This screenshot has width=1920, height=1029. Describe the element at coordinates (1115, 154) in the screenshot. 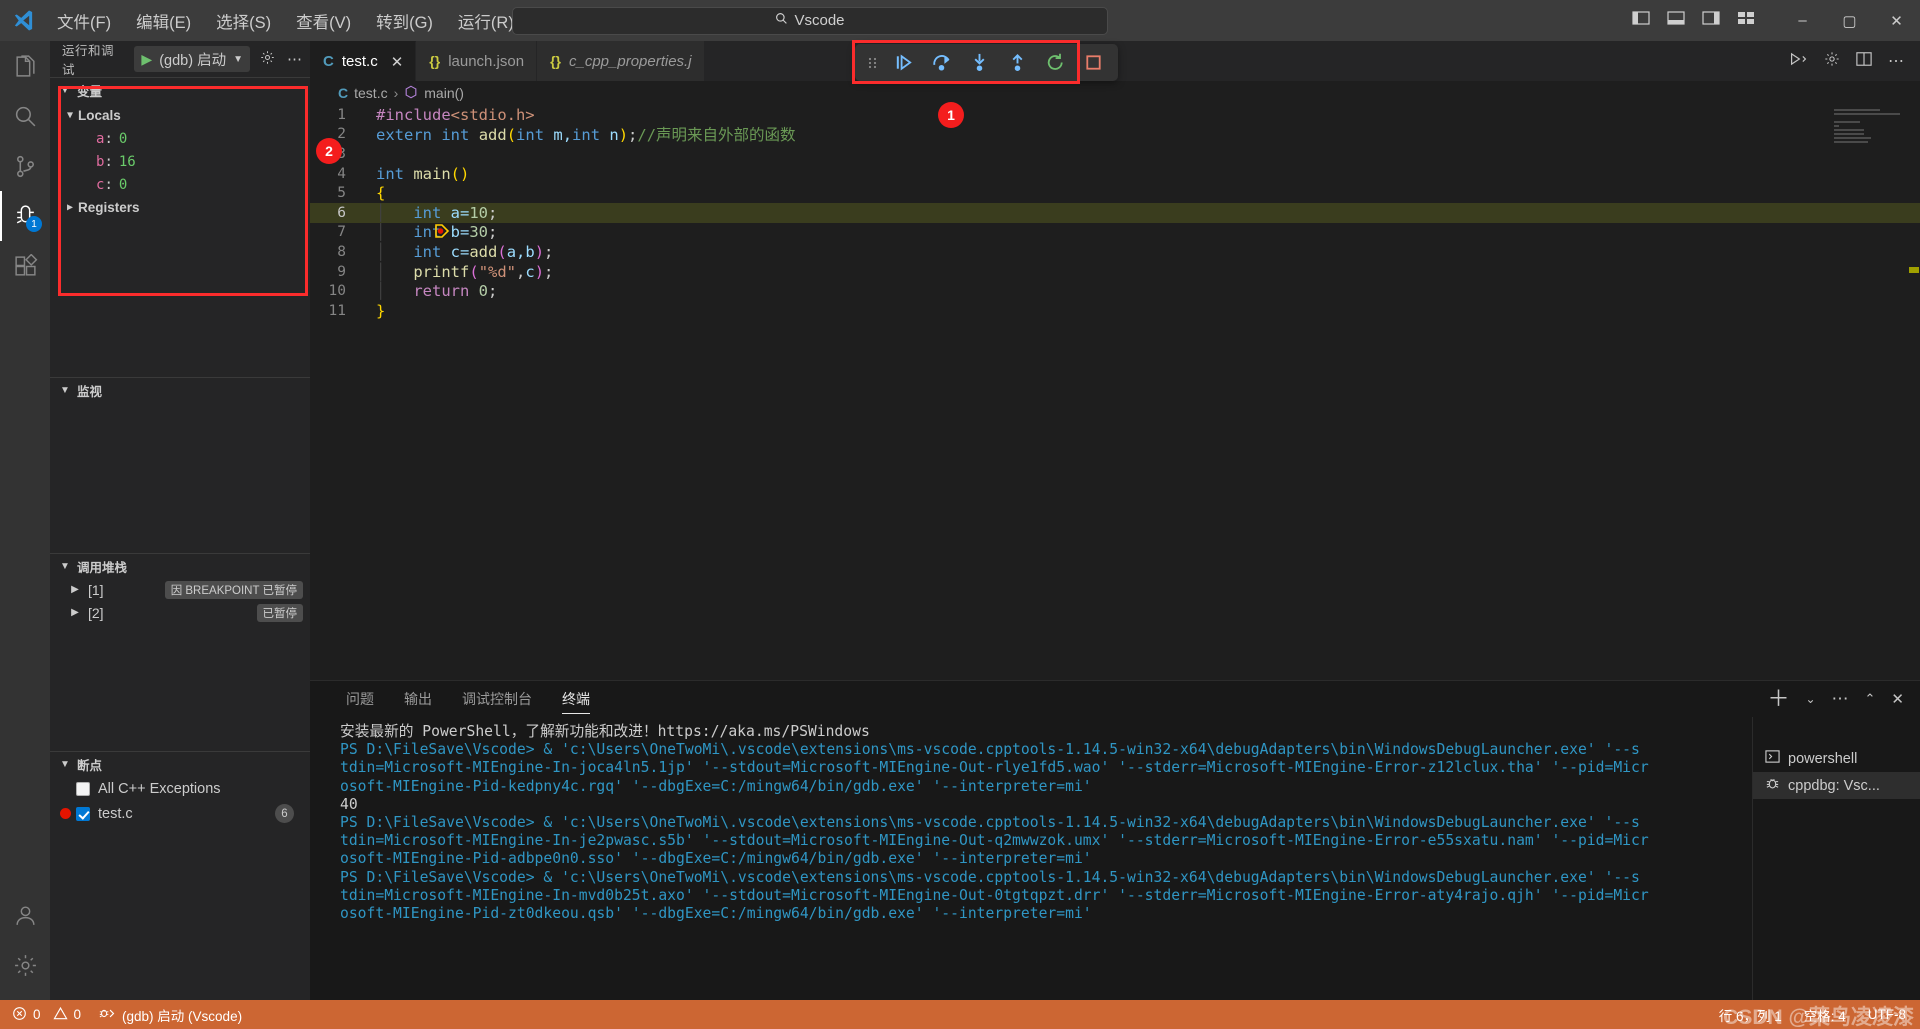

I see `code-line: 3` at that location.